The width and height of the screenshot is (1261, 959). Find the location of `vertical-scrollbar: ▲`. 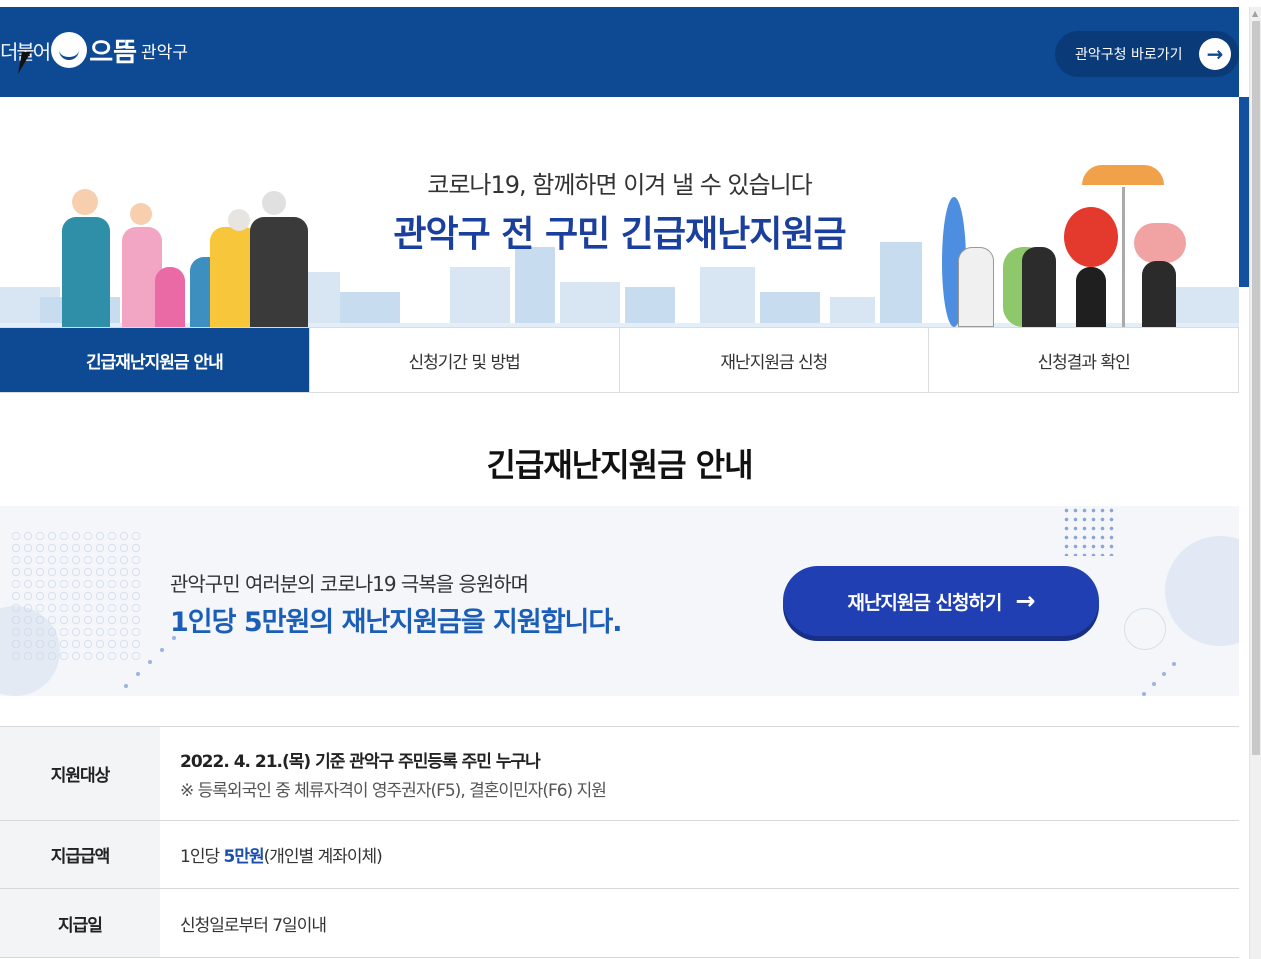

vertical-scrollbar: ▲ is located at coordinates (1255, 483).